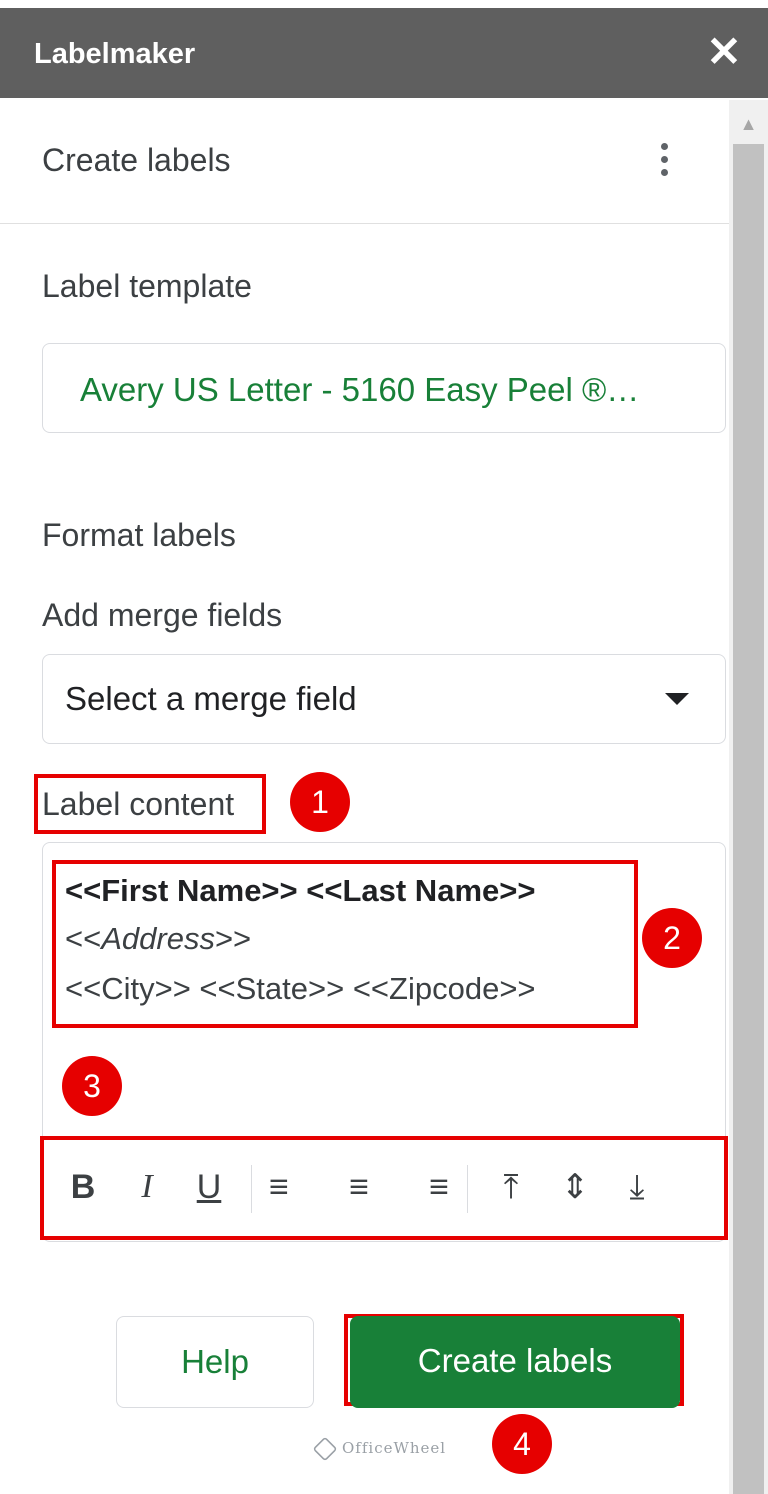  What do you see at coordinates (664, 162) in the screenshot?
I see `more-vert-icon` at bounding box center [664, 162].